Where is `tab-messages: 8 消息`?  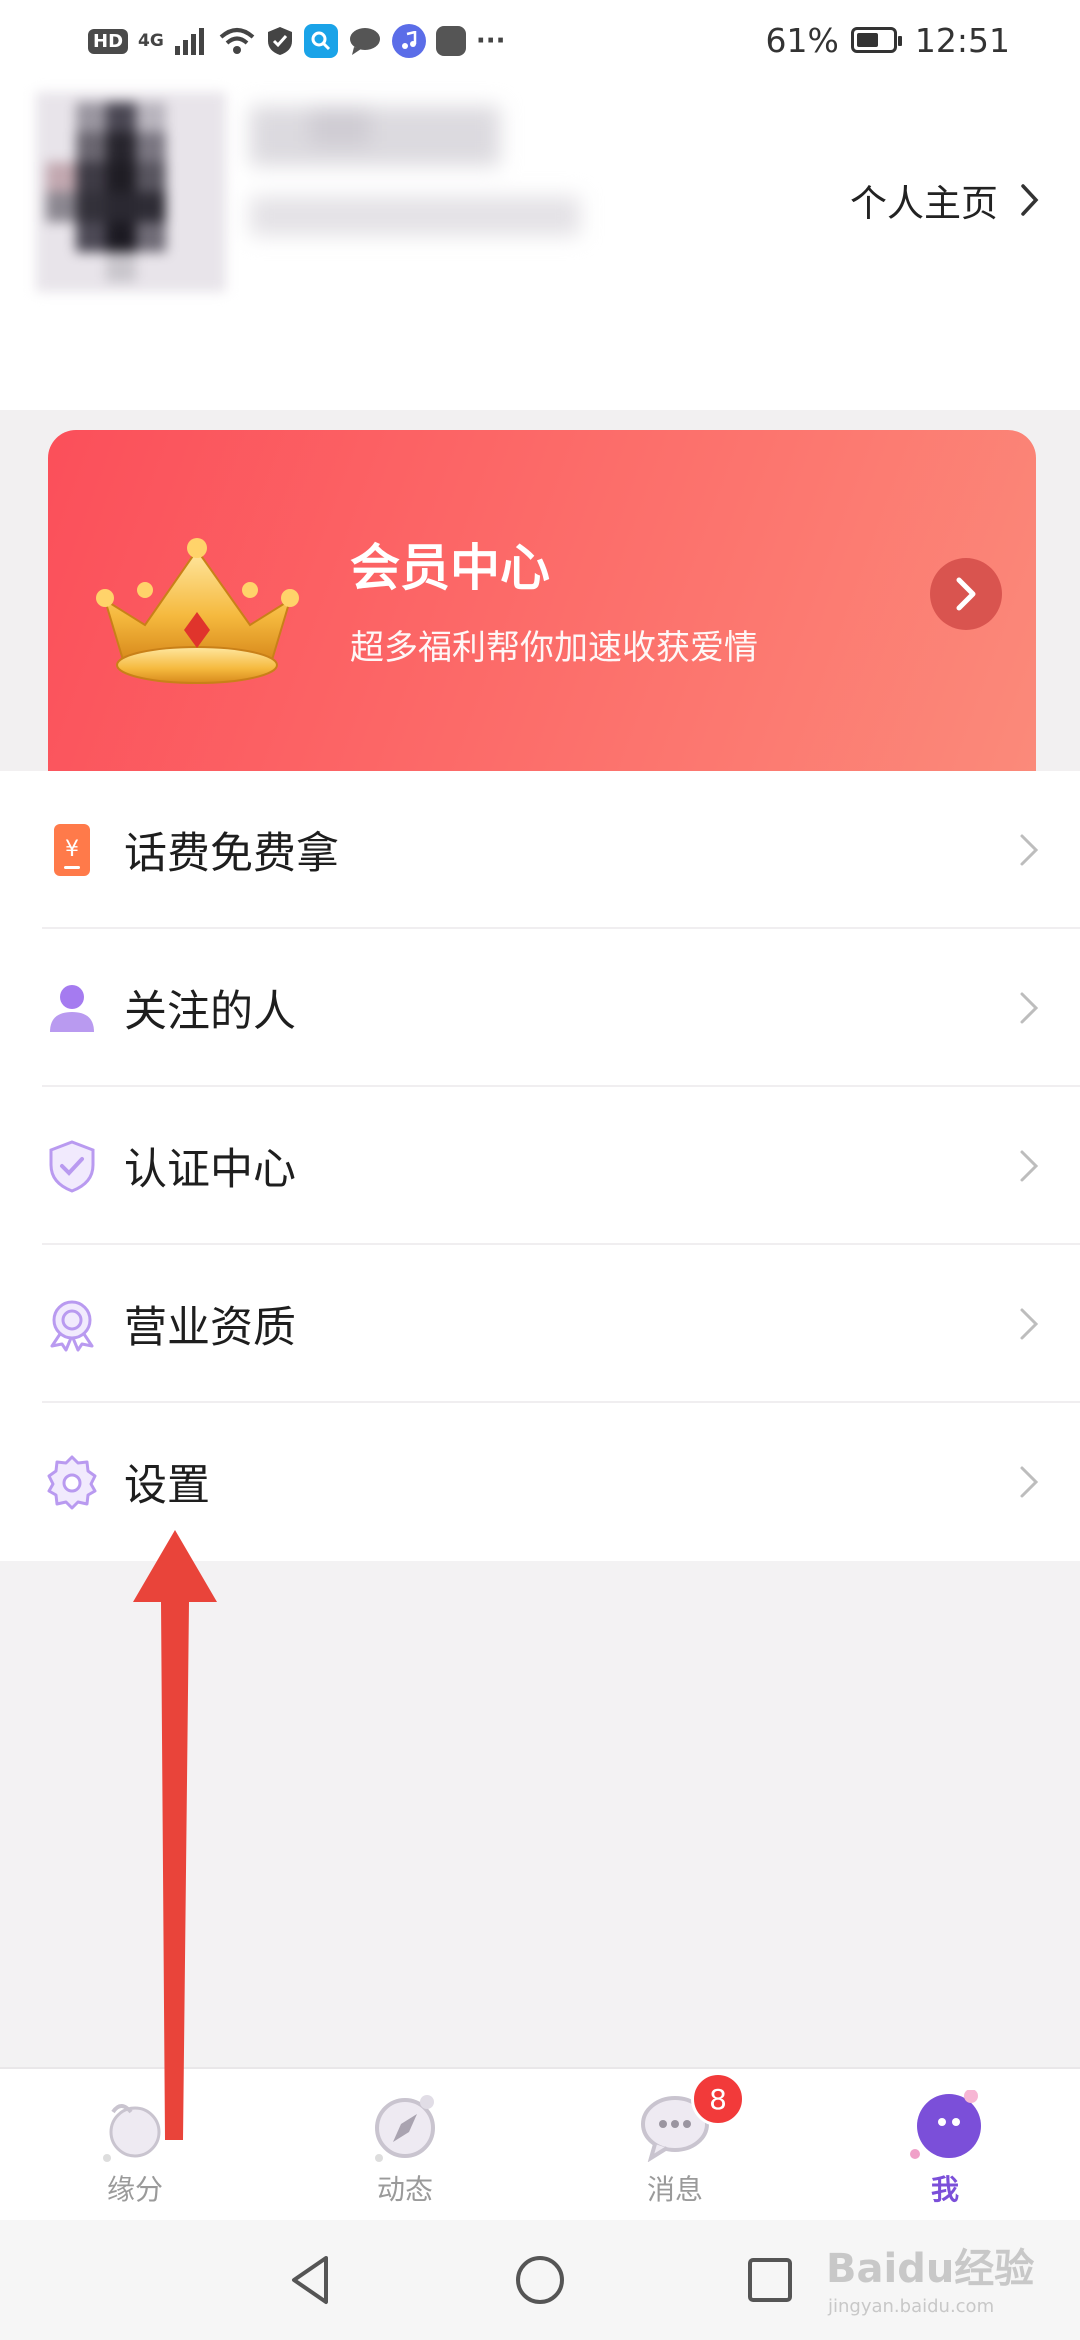
tab-messages: 8 消息 is located at coordinates (675, 2141).